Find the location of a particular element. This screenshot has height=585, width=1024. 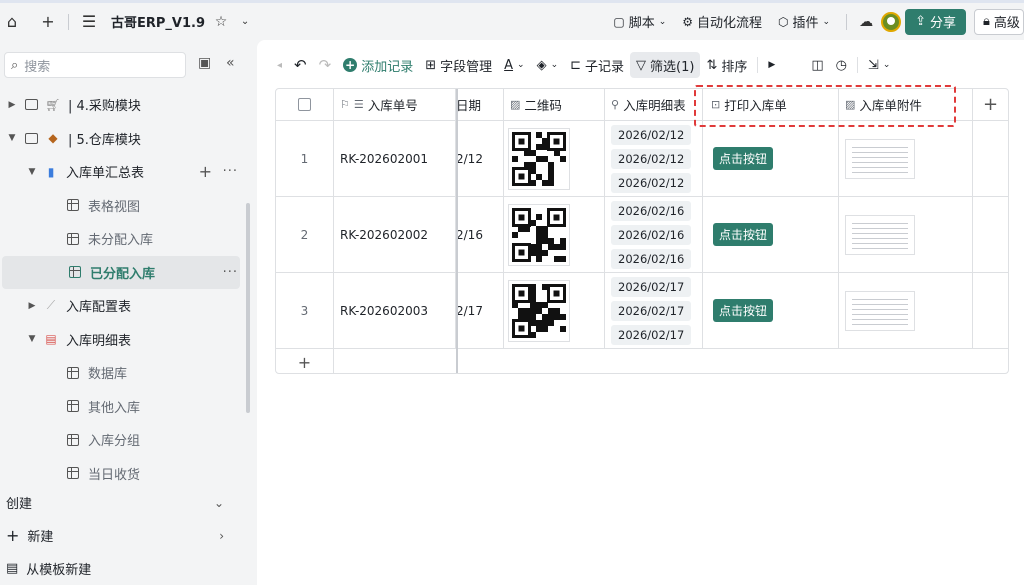

sort-button: ⇅ 排序 is located at coordinates (726, 65).